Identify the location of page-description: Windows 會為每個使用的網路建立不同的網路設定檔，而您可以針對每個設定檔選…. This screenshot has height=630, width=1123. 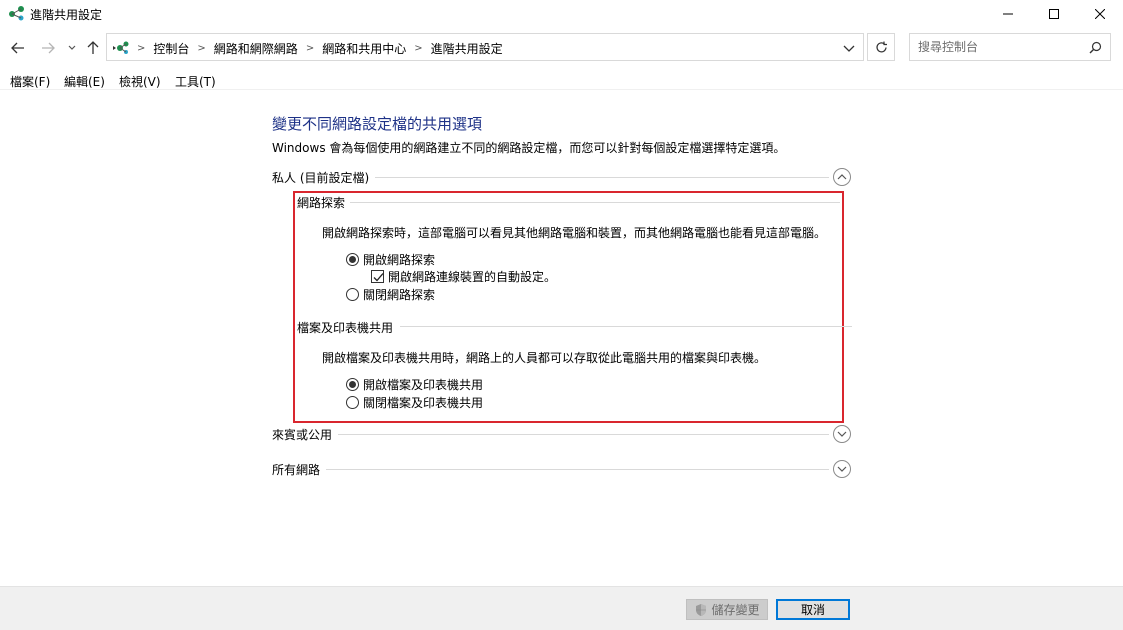
(529, 148).